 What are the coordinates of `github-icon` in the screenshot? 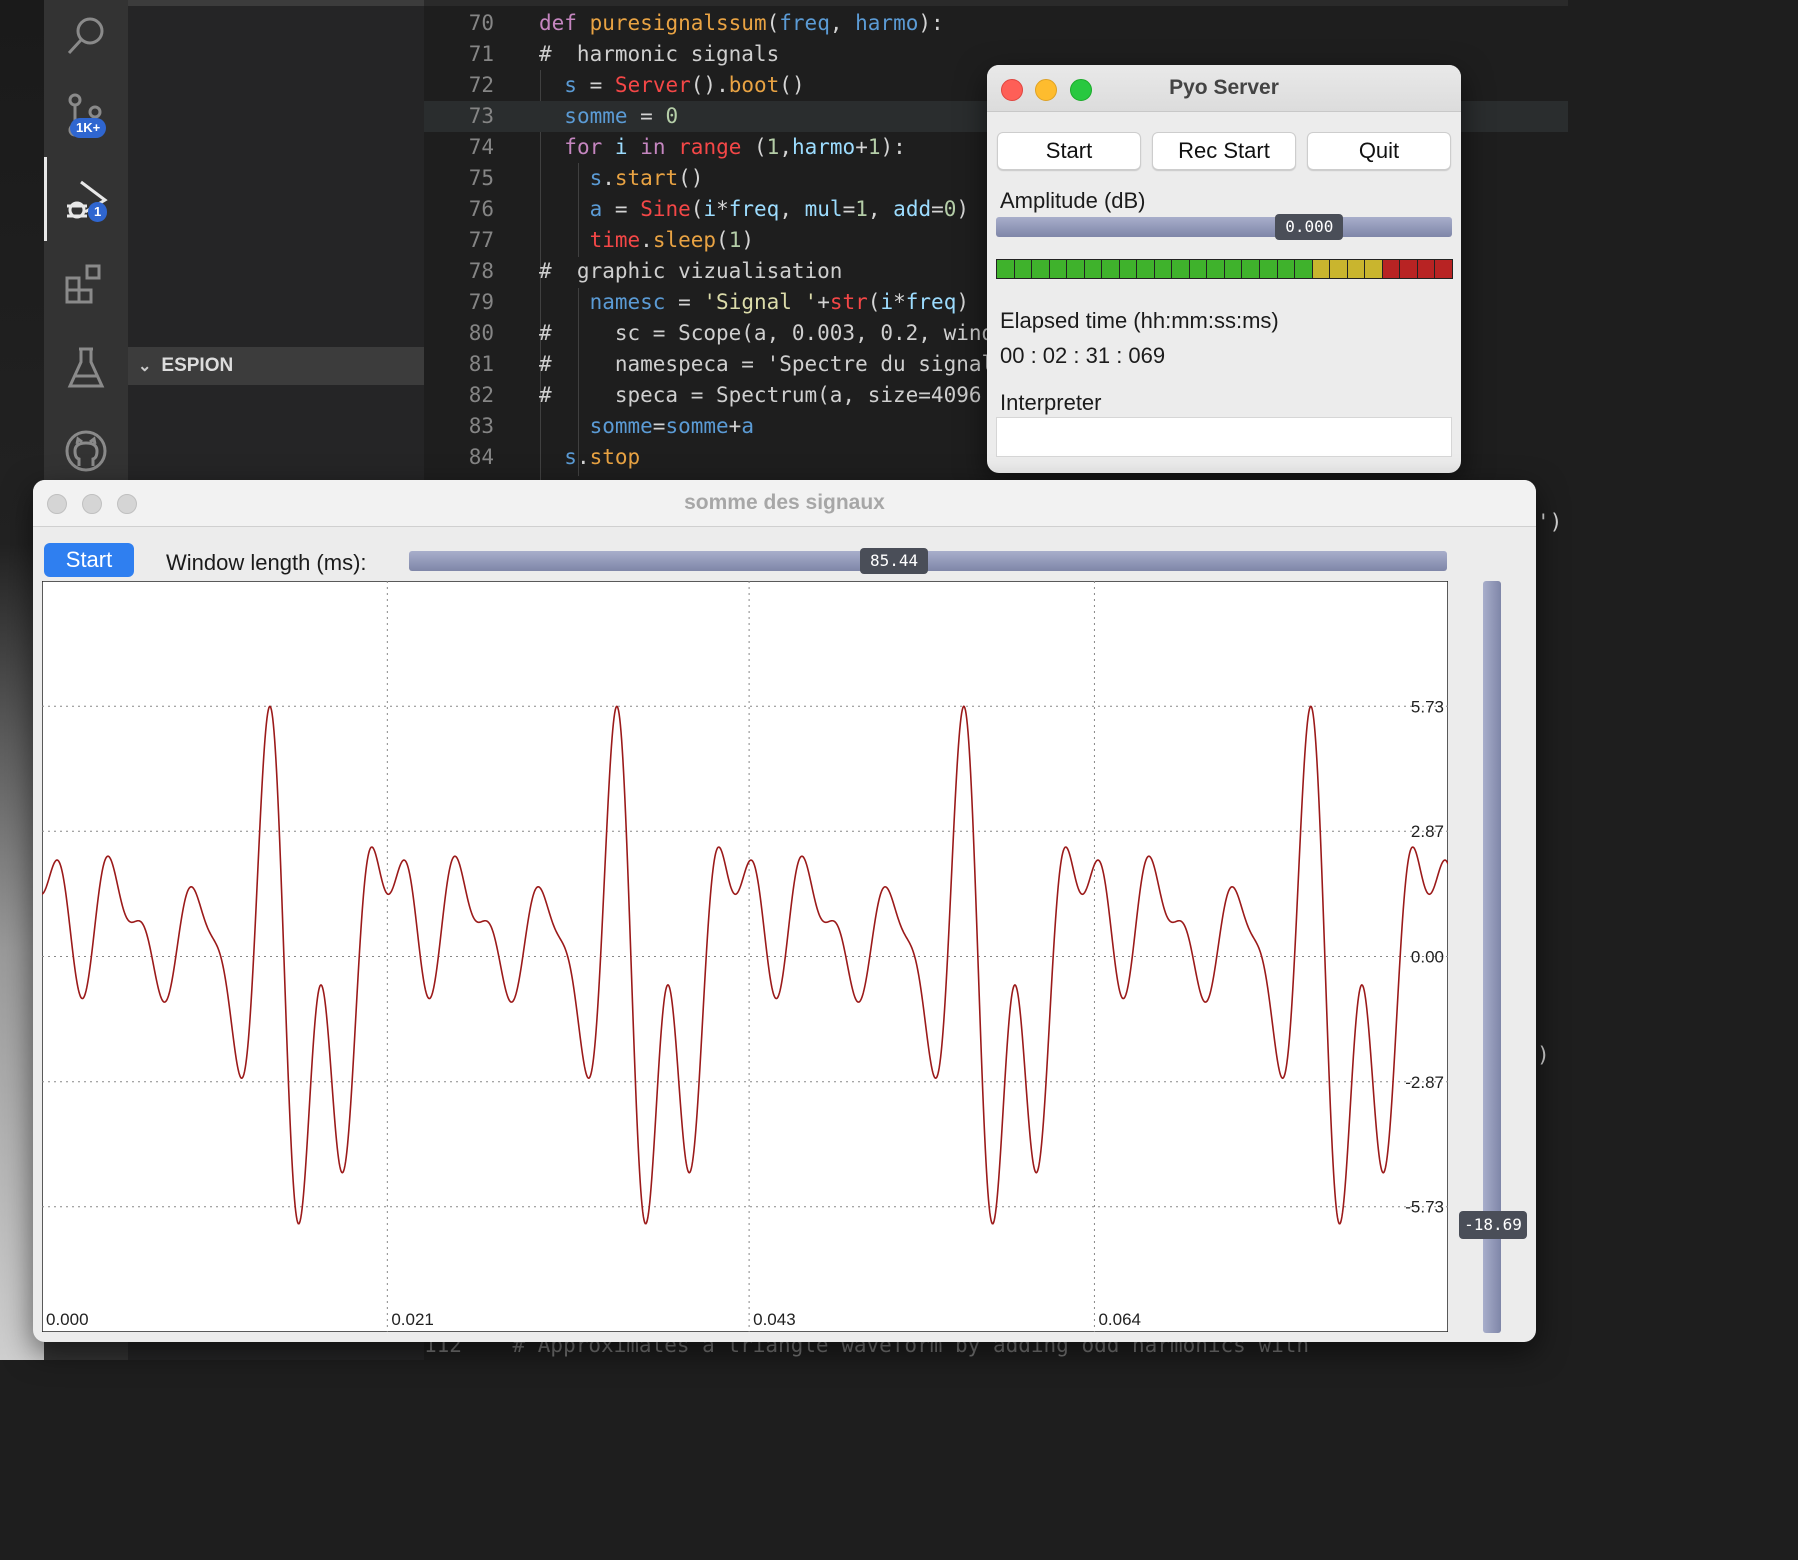 It's located at (86, 451).